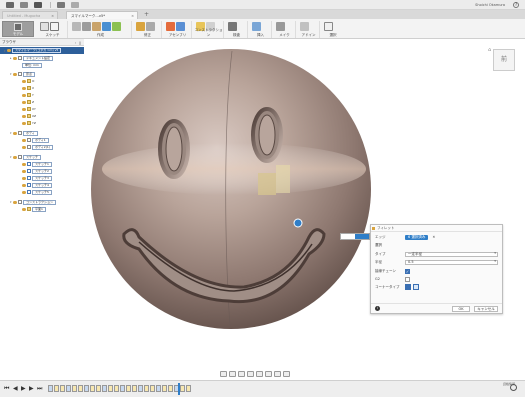 The image size is (525, 397). What do you see at coordinates (116, 26) in the screenshot?
I see `sphere-icon` at bounding box center [116, 26].